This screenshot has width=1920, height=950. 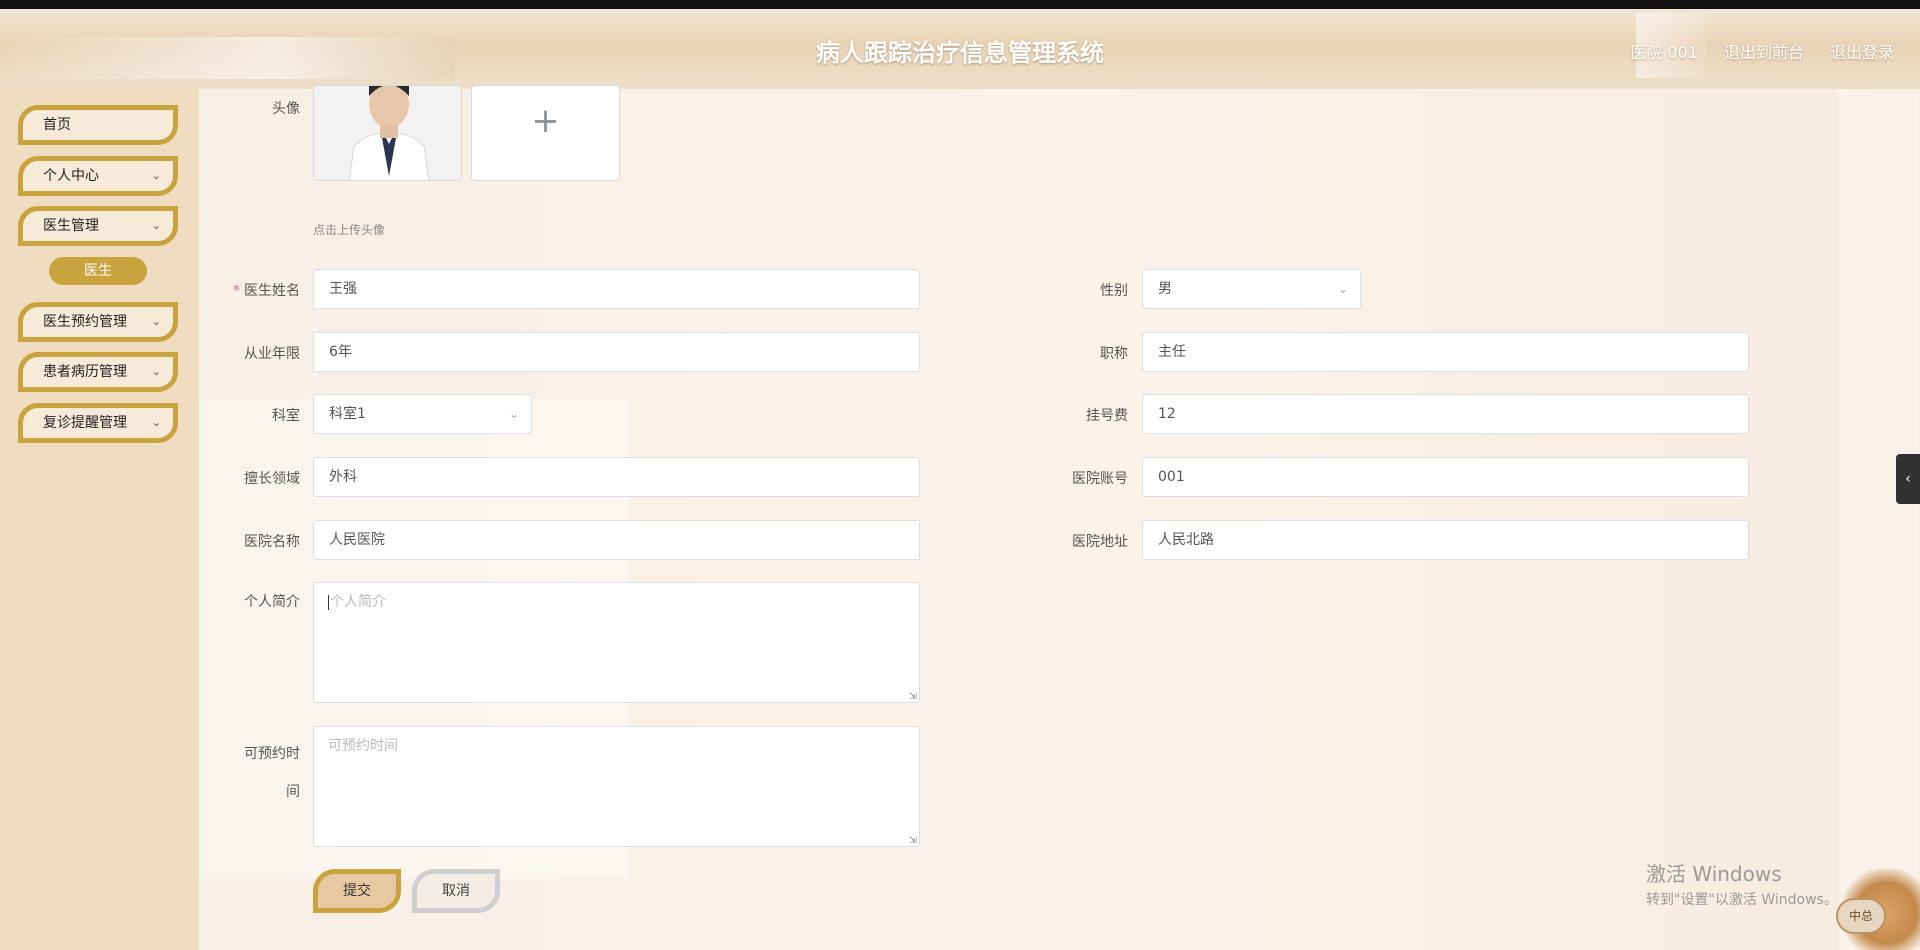 What do you see at coordinates (236, 291) in the screenshot?
I see `required-mark: *` at bounding box center [236, 291].